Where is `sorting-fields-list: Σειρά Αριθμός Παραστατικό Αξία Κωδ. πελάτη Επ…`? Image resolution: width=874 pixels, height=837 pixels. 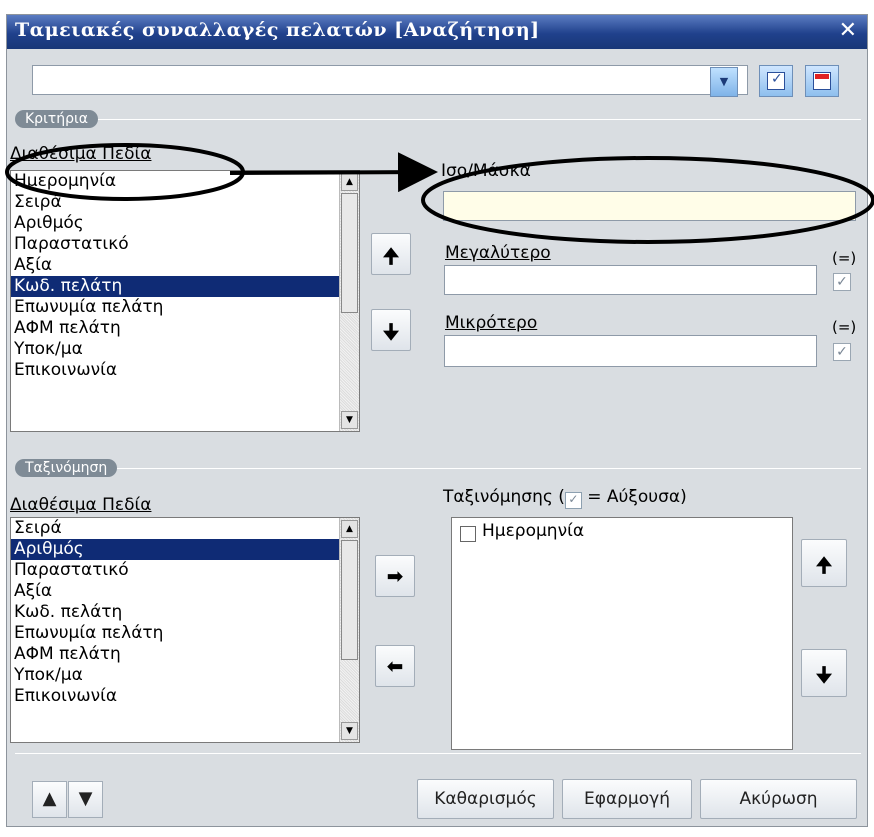 sorting-fields-list: Σειρά Αριθμός Παραστατικό Αξία Κωδ. πελάτη Επ… is located at coordinates (185, 630).